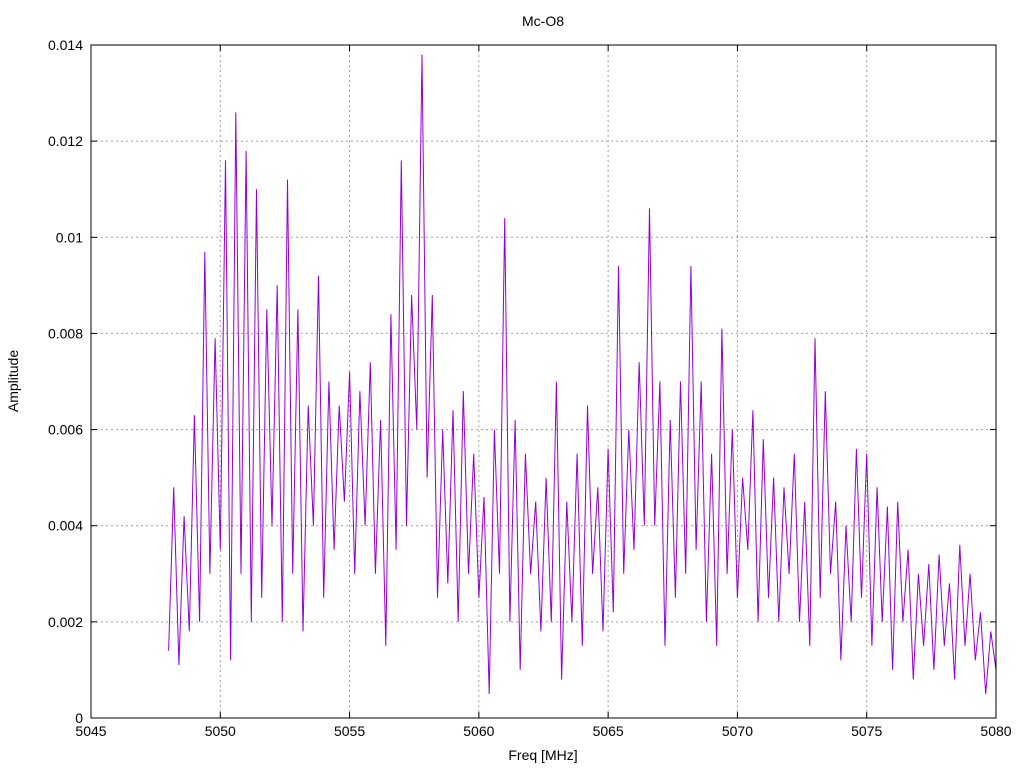 Image resolution: width=1024 pixels, height=768 pixels. What do you see at coordinates (995, 731) in the screenshot?
I see `x-tick-label: 5080` at bounding box center [995, 731].